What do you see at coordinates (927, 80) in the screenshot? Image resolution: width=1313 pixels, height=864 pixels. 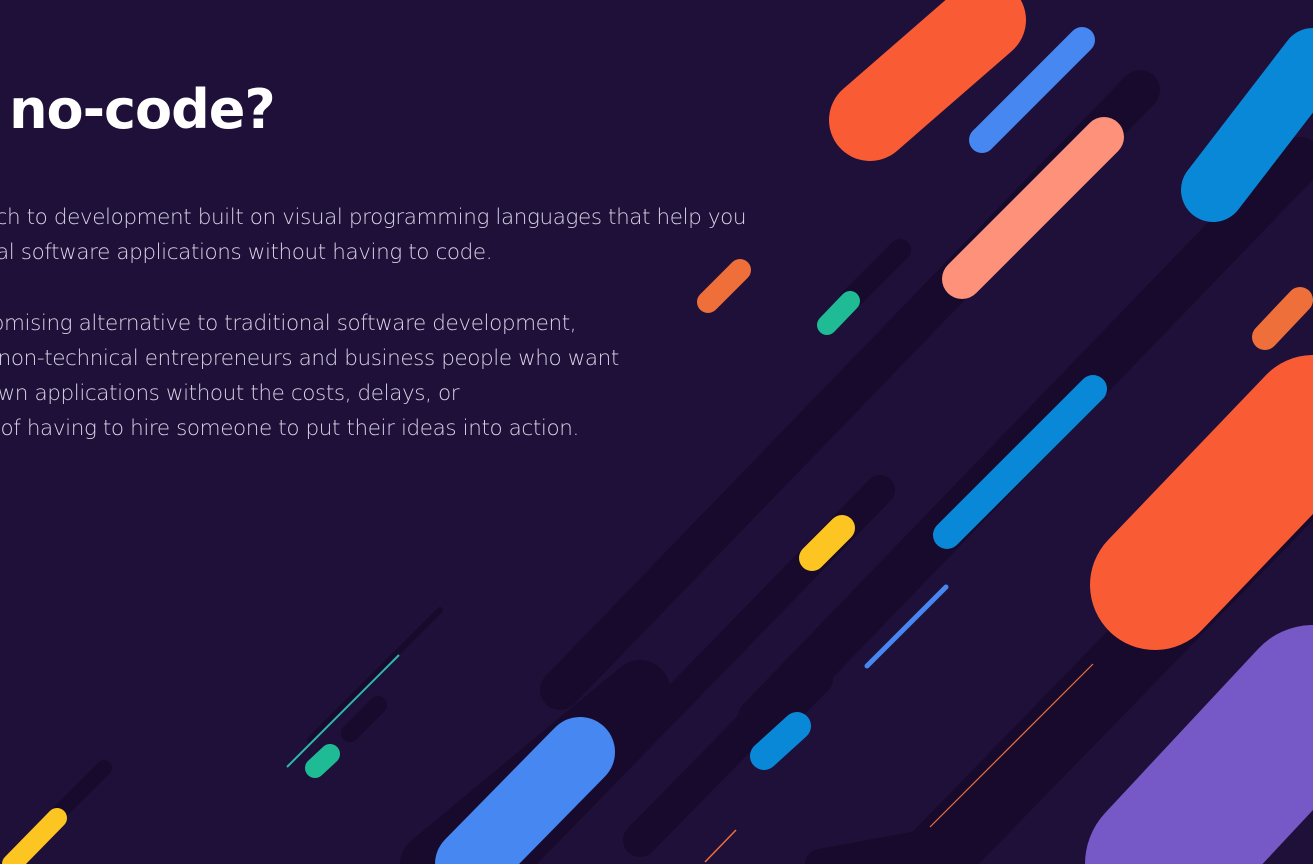 I see `stripe-orange-top` at bounding box center [927, 80].